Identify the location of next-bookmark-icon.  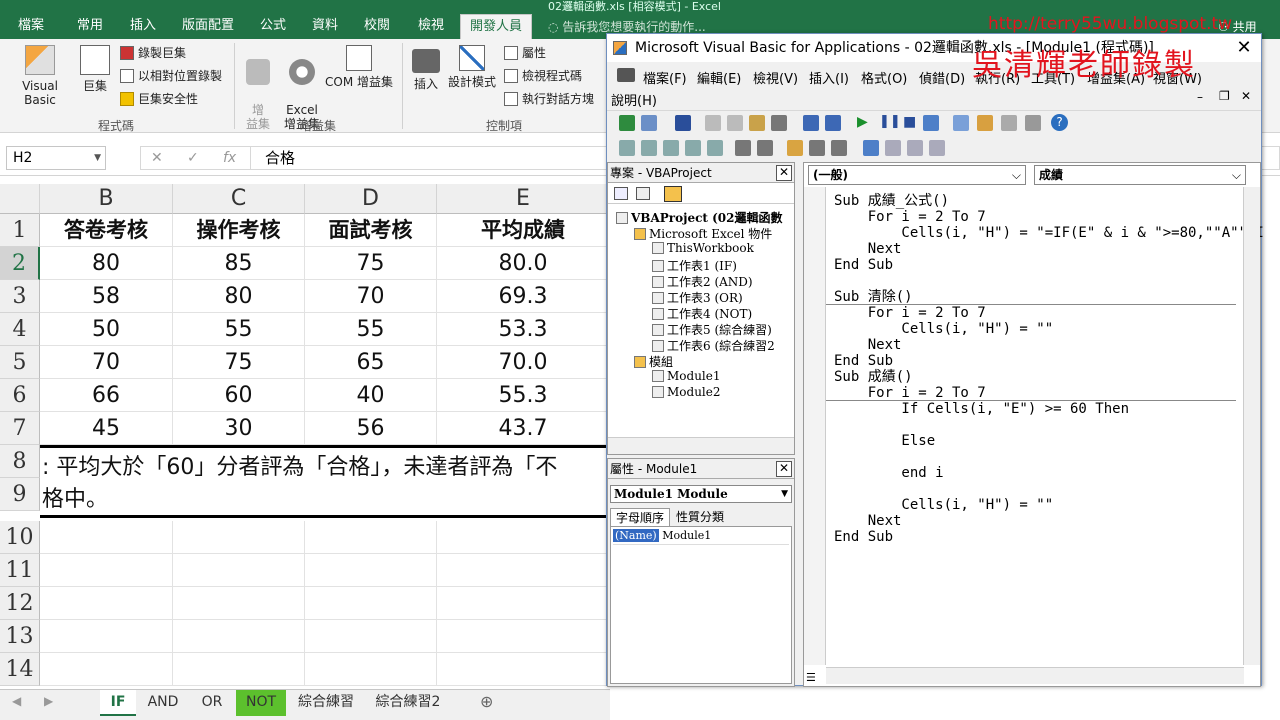
(893, 148).